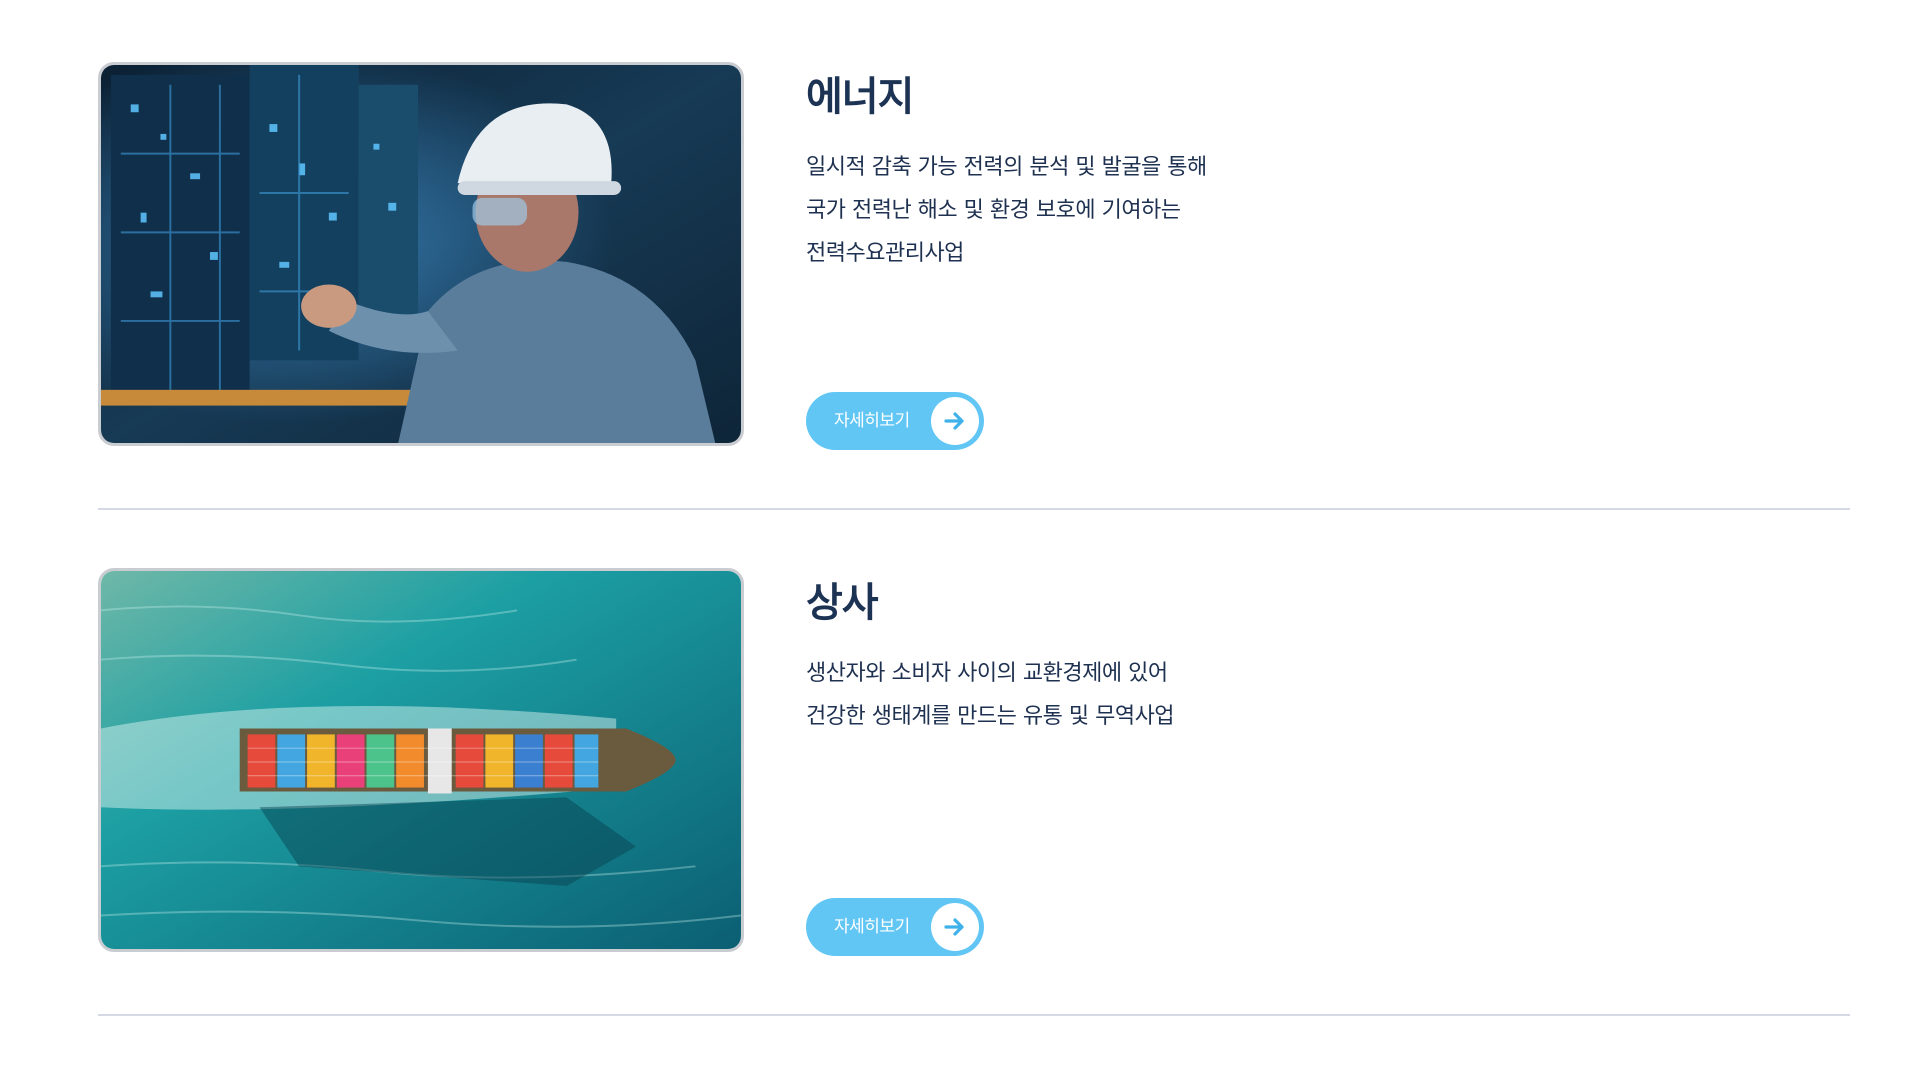 This screenshot has height=1080, width=1920. I want to click on description-line: 전력수요관리사업, so click(885, 253).